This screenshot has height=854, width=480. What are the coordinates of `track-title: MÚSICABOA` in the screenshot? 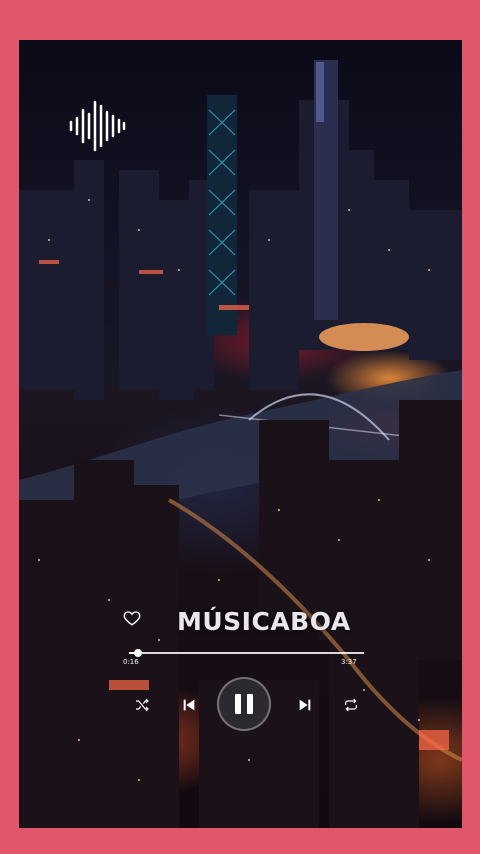 It's located at (264, 621).